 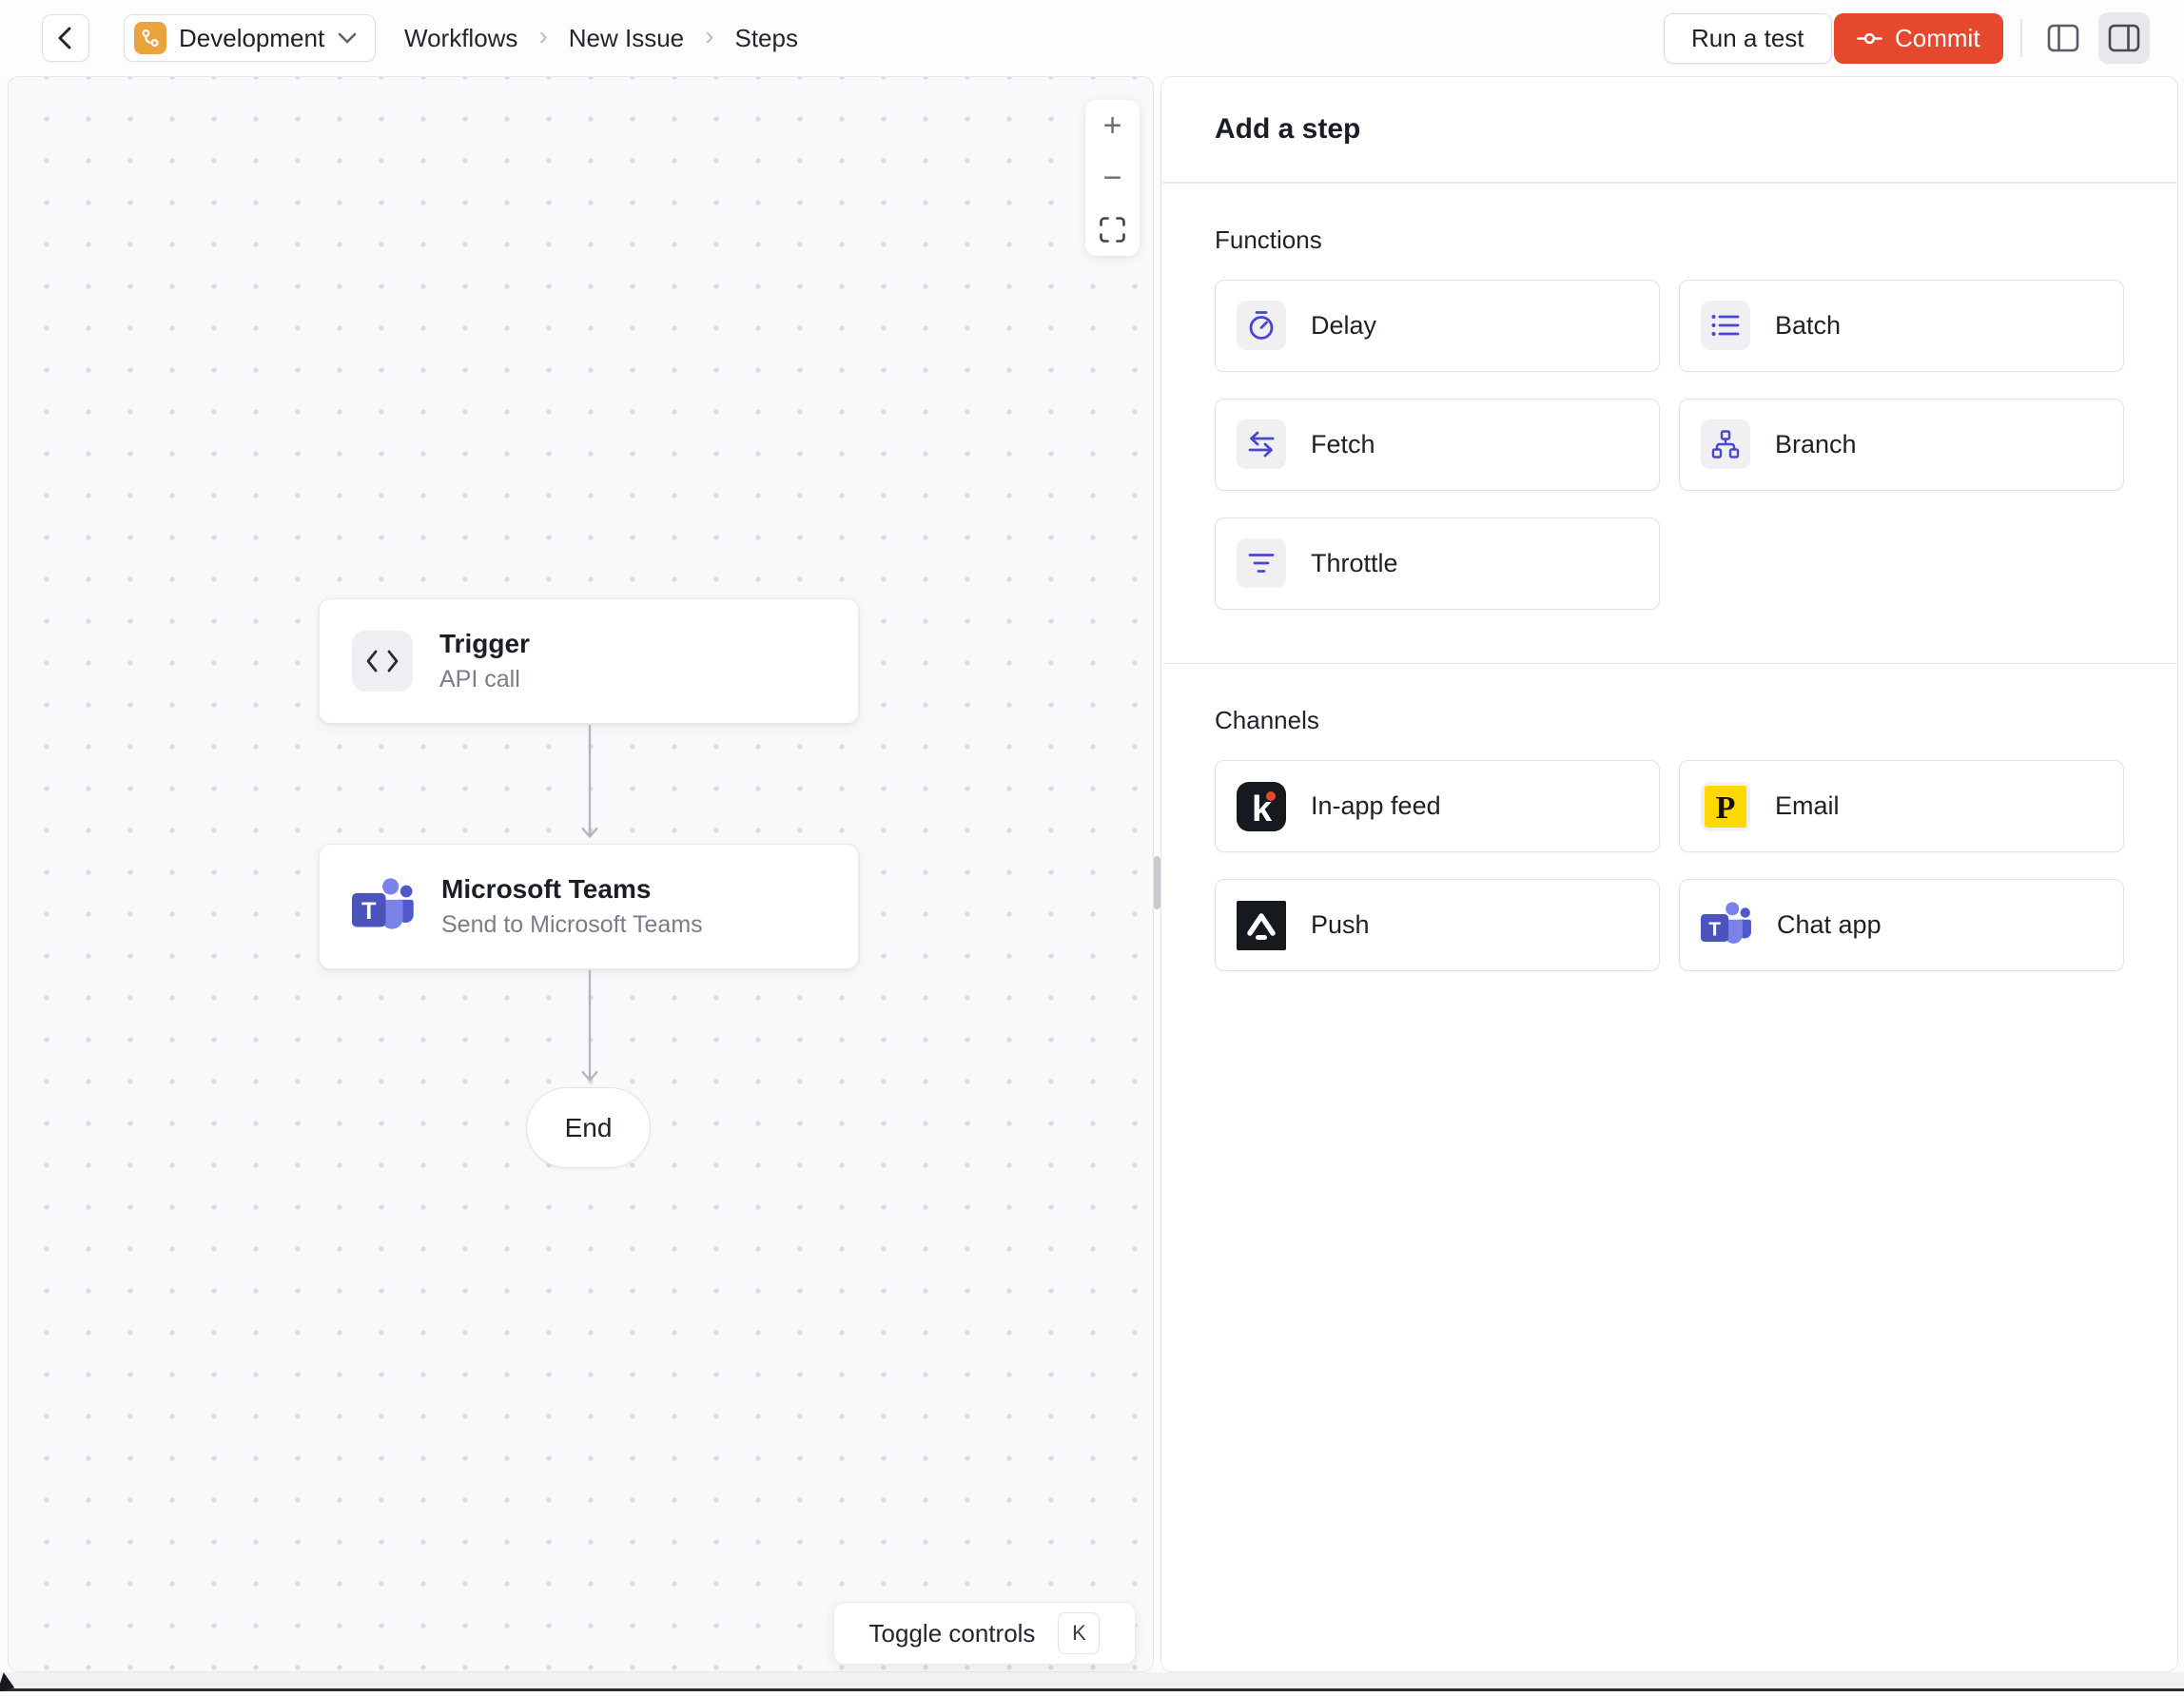 What do you see at coordinates (1816, 443) in the screenshot?
I see `card-label: Branch` at bounding box center [1816, 443].